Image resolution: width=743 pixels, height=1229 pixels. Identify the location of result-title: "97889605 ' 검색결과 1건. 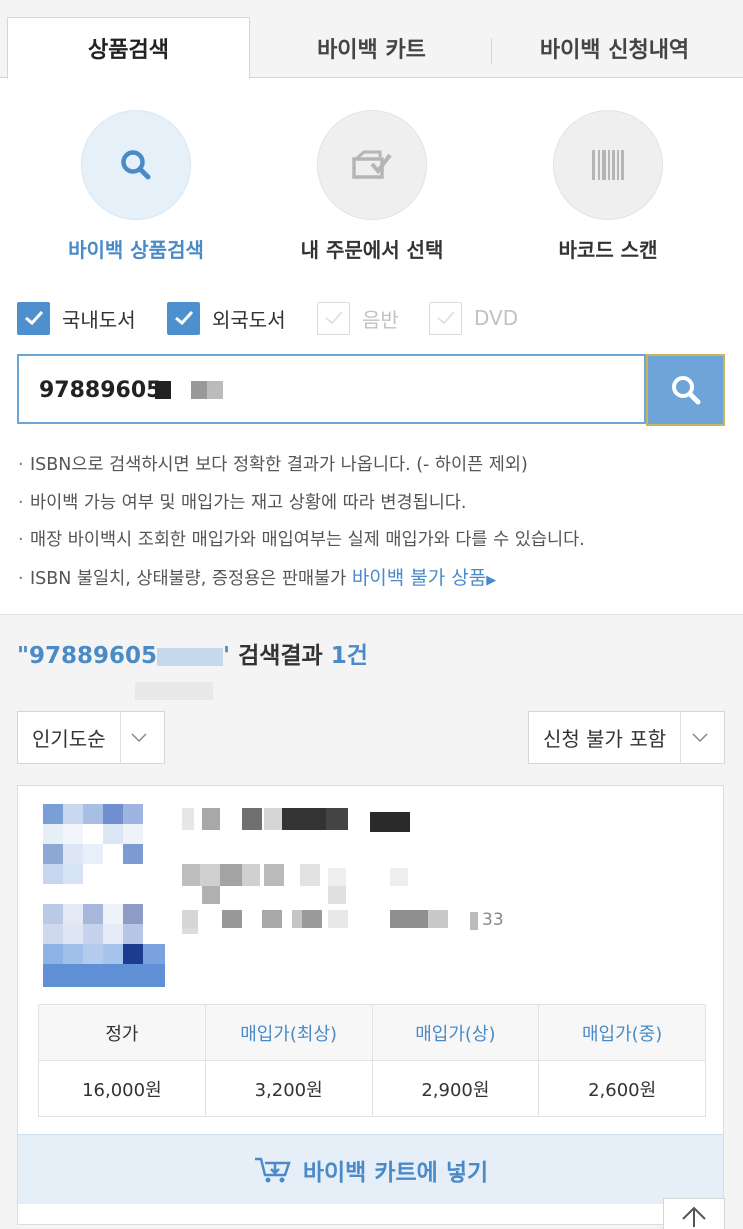
(192, 653).